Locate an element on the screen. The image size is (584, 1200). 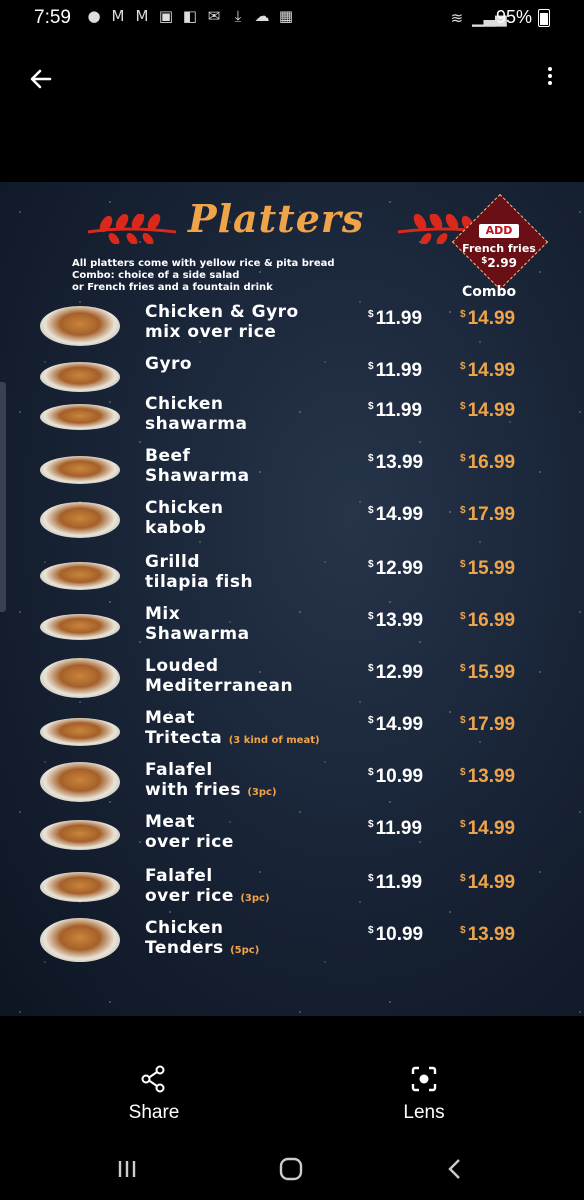
lens-button: Lens is located at coordinates (424, 1091).